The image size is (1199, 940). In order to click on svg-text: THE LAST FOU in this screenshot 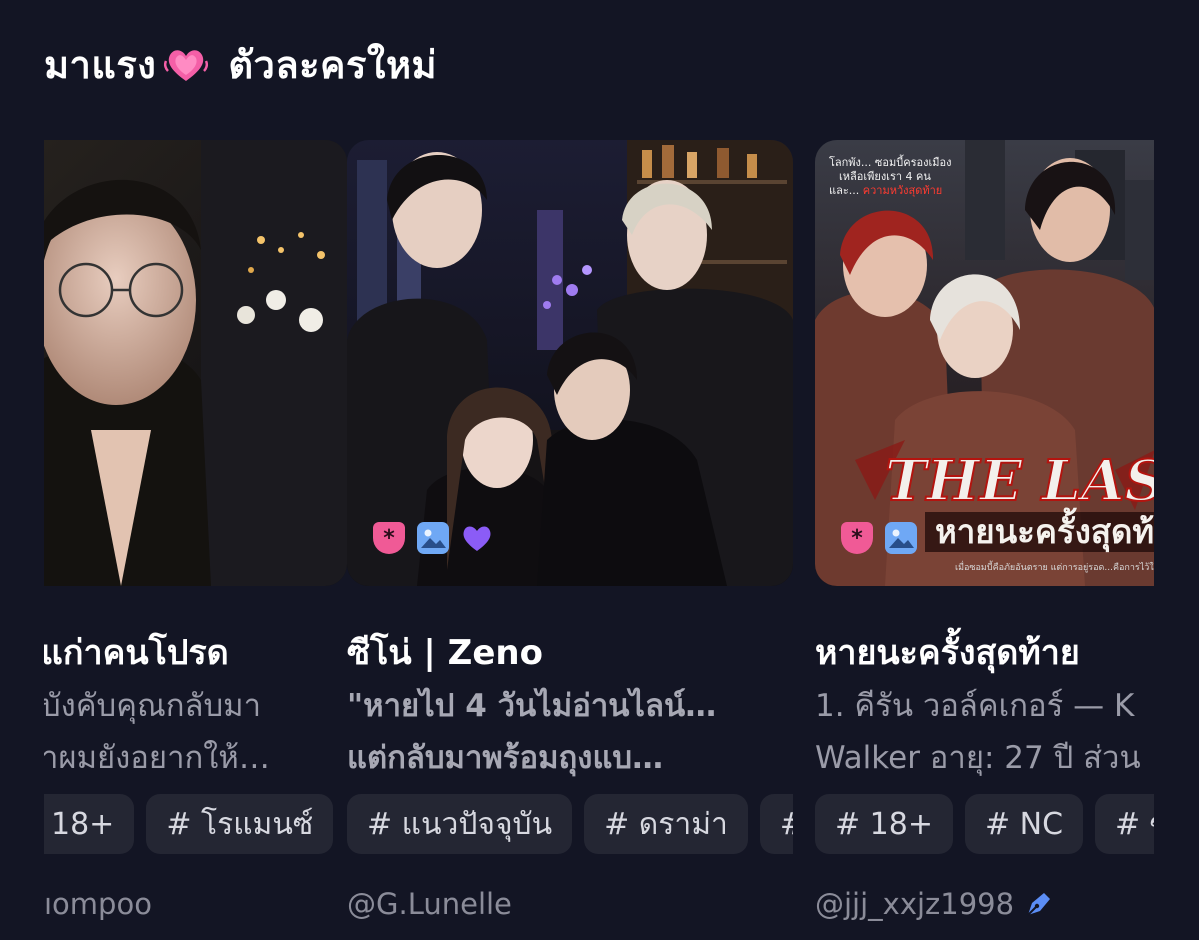, I will do `click(1019, 481)`.